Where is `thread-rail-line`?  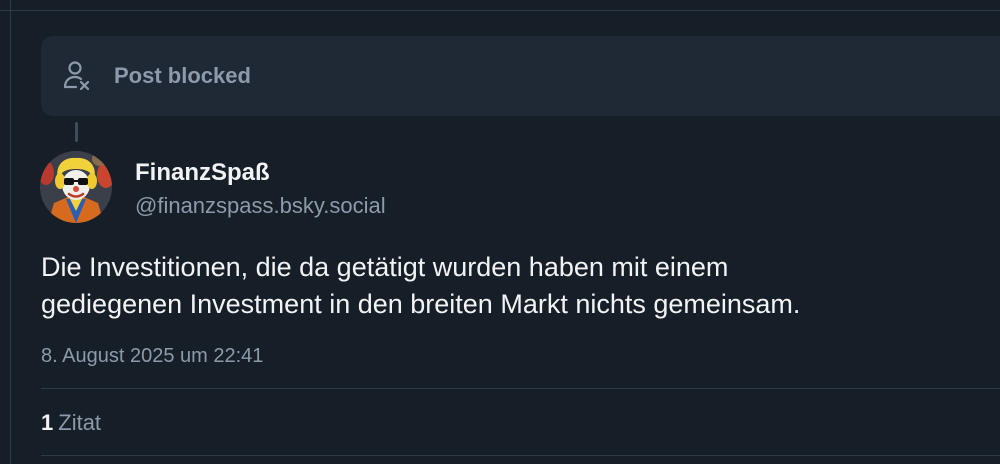
thread-rail-line is located at coordinates (10, 232).